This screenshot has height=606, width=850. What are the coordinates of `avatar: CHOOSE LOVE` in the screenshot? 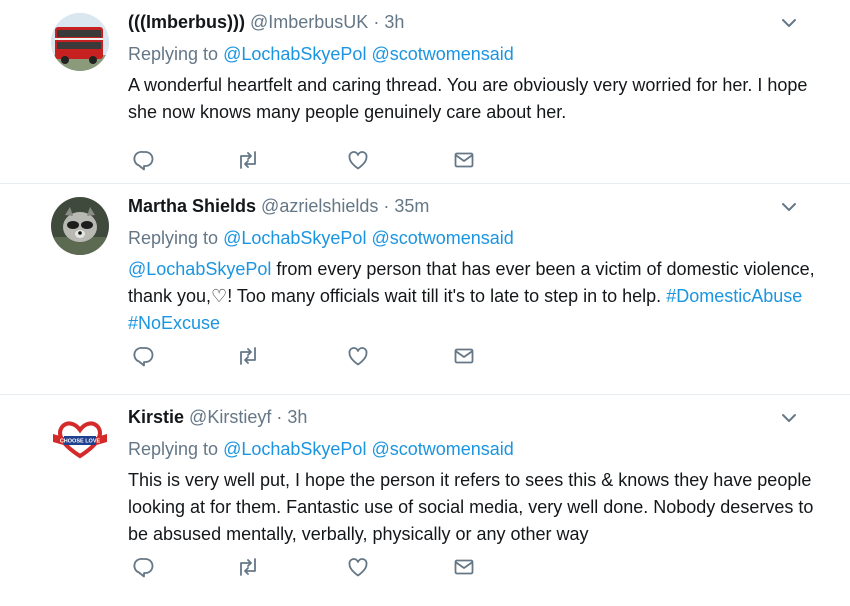 It's located at (80, 437).